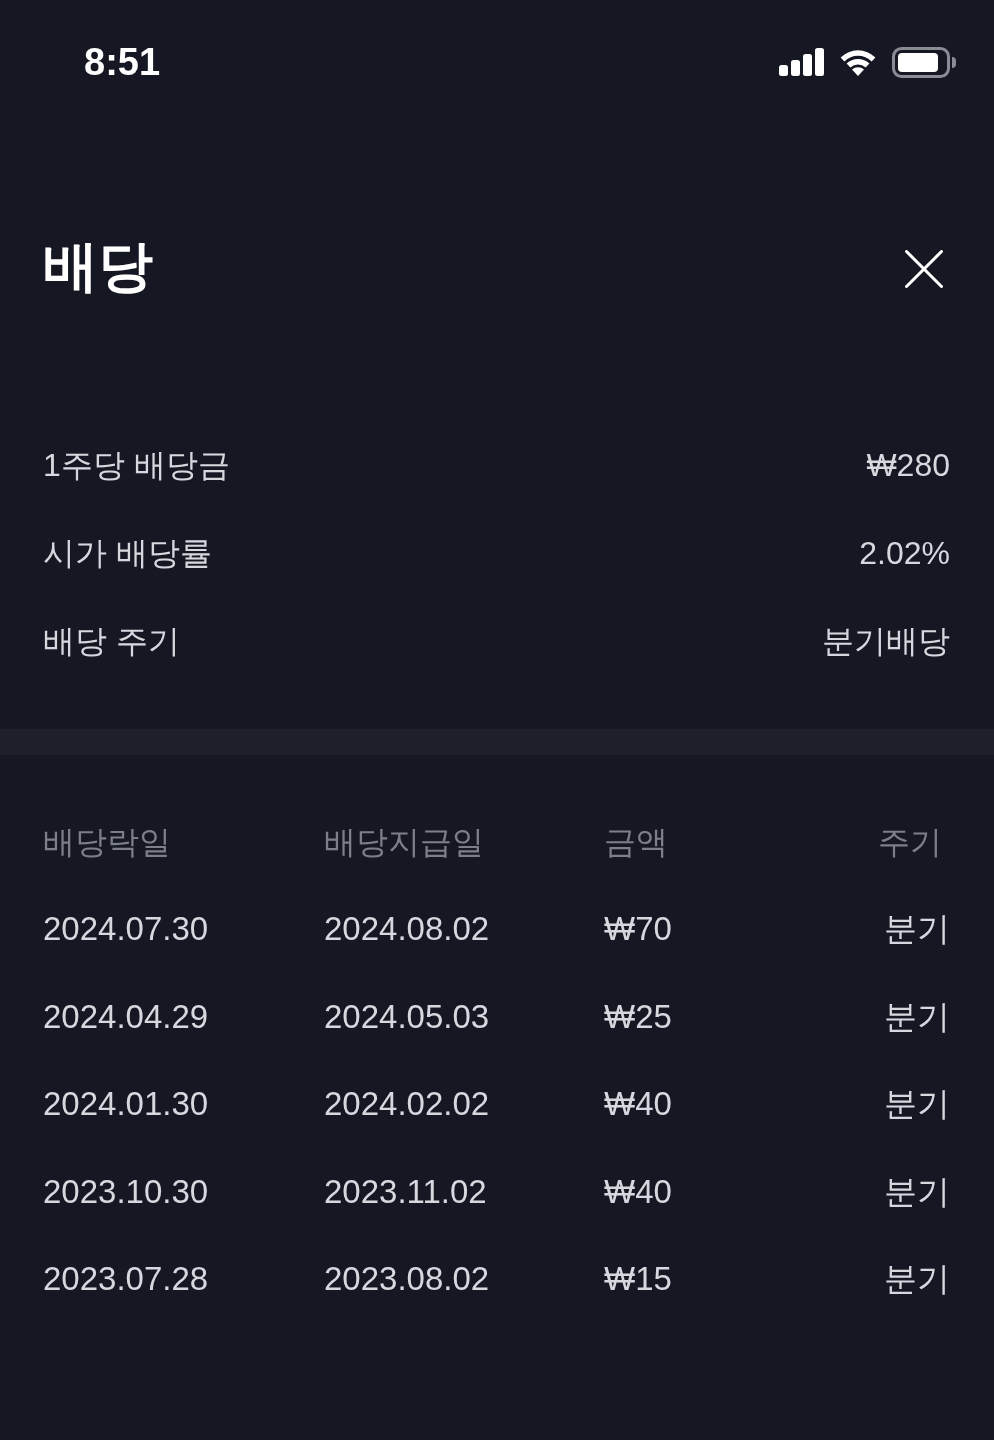 The image size is (994, 1440). Describe the element at coordinates (405, 1191) in the screenshot. I see `table-cell: 2023.11.02` at that location.